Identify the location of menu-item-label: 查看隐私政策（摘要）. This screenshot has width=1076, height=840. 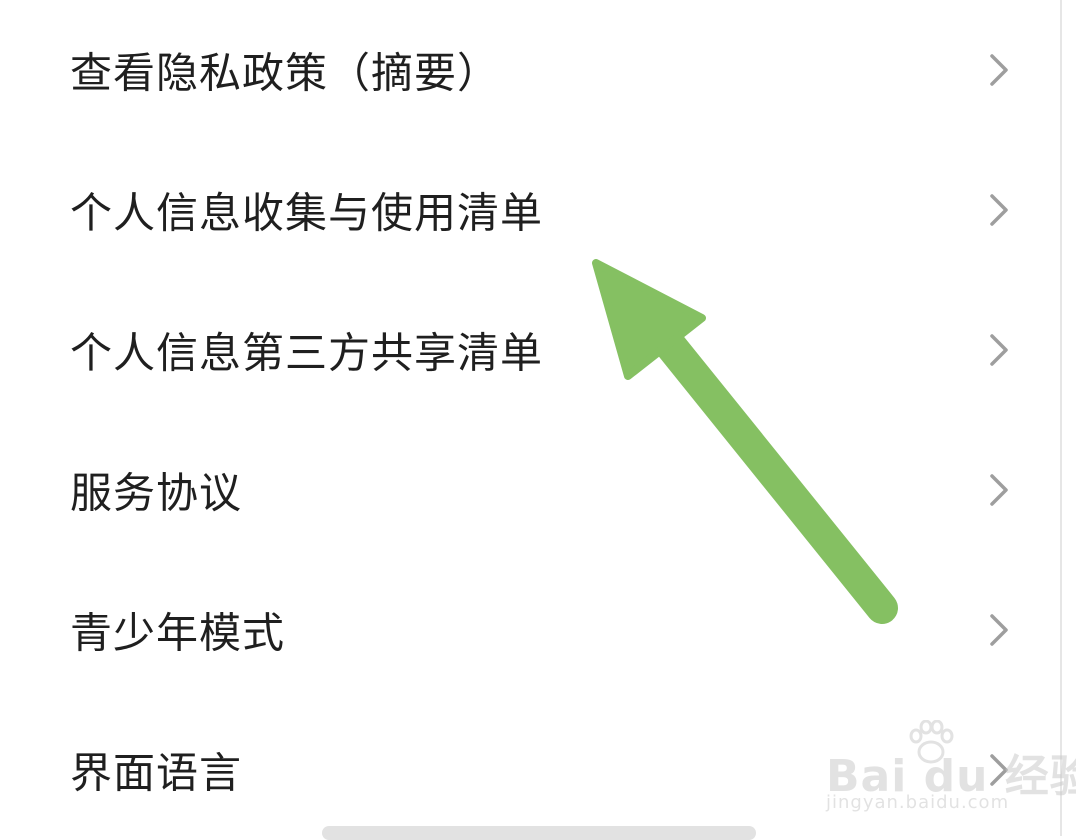
(285, 73).